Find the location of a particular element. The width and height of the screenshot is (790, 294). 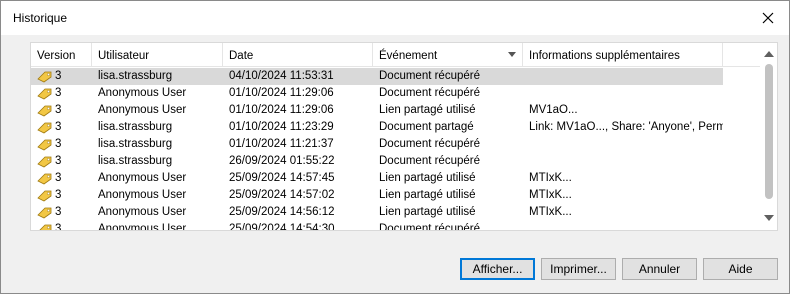

title-bar: Historique is located at coordinates (395, 18).